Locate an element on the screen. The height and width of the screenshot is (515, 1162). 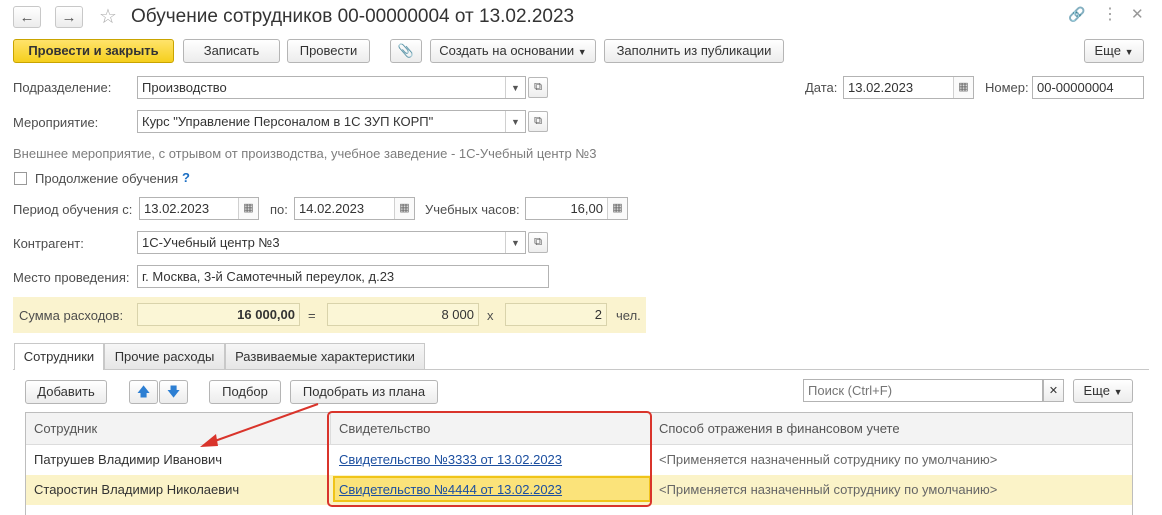
paperclip-icon: 📎 is located at coordinates (406, 50).